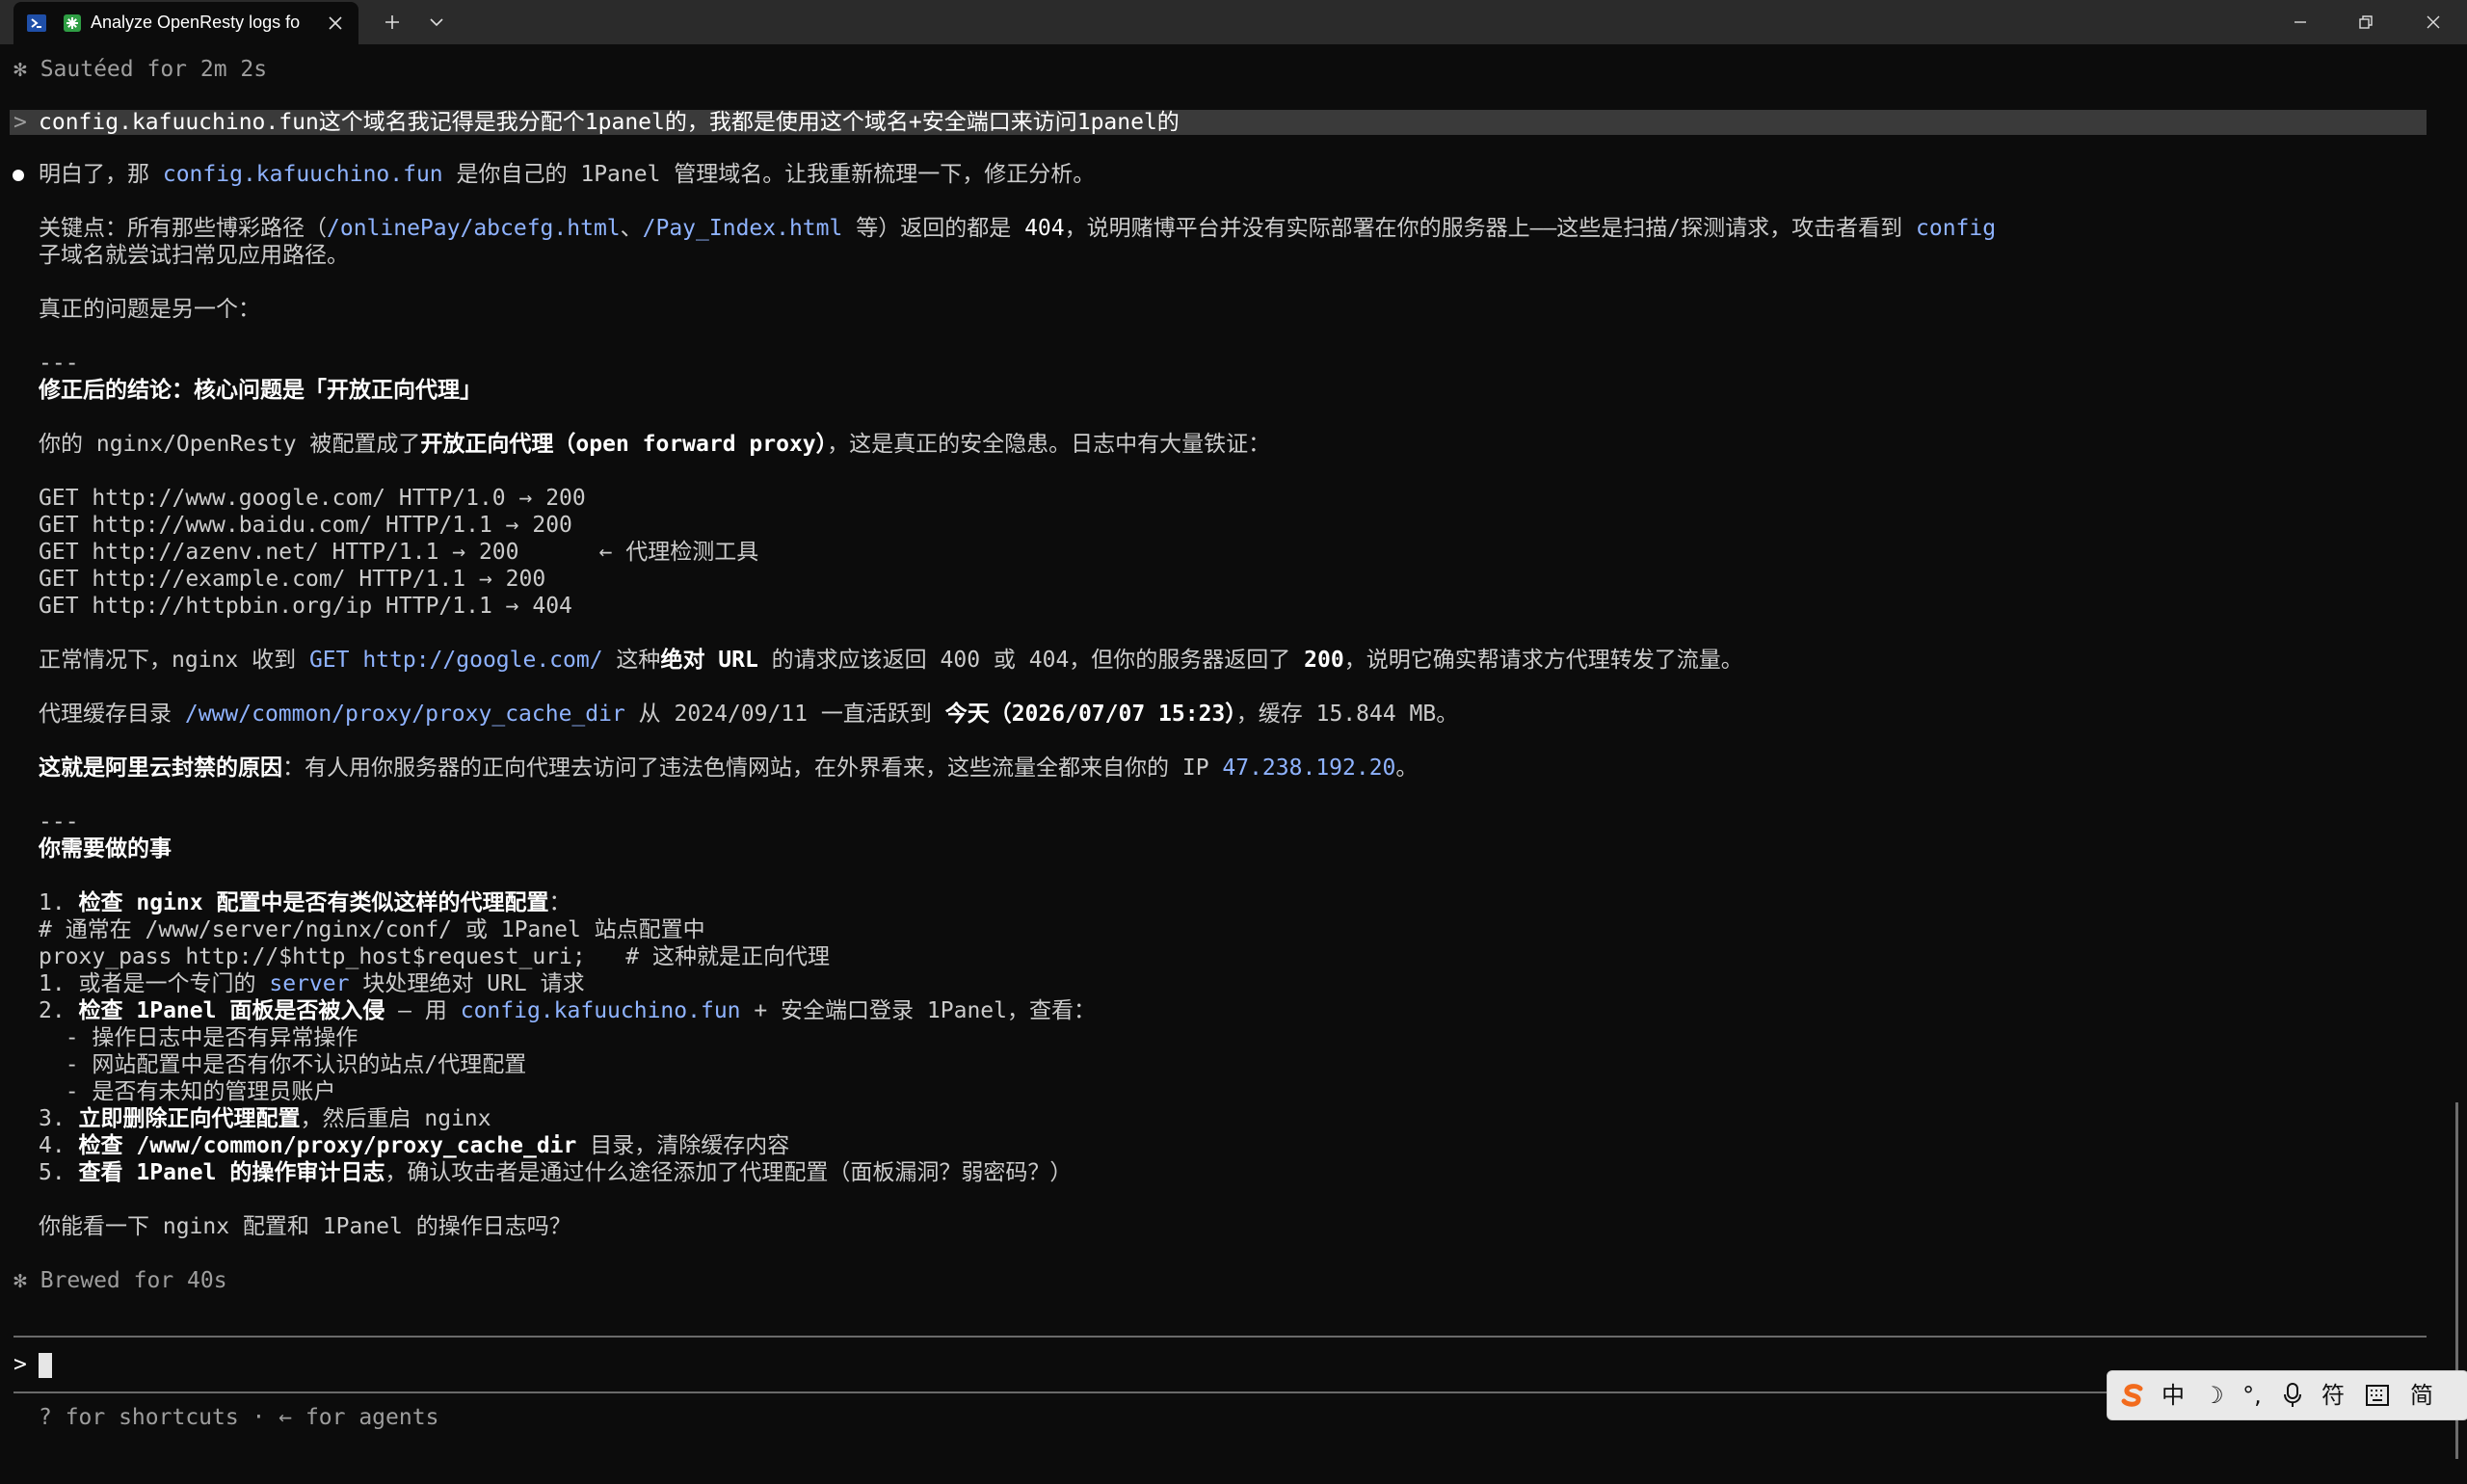  I want to click on ime-symbols: 符, so click(2333, 1395).